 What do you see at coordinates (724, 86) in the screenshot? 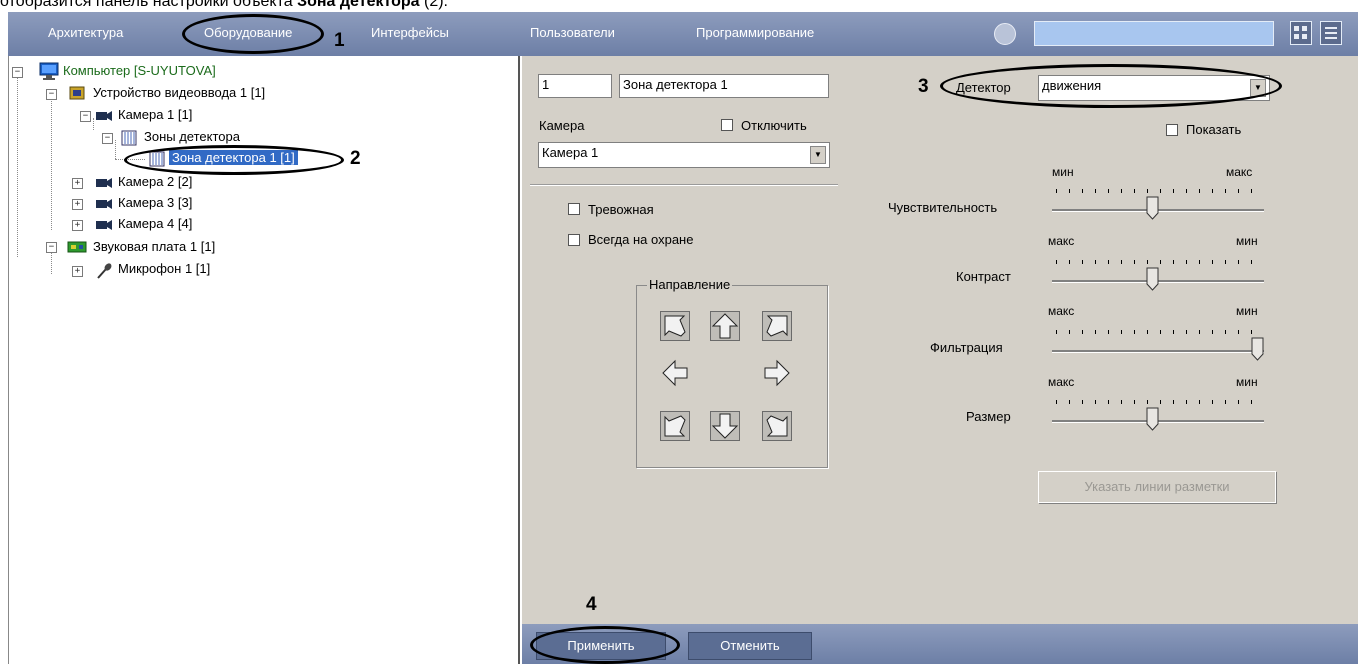
I see `zone-name-field: Зона детектора 1` at bounding box center [724, 86].